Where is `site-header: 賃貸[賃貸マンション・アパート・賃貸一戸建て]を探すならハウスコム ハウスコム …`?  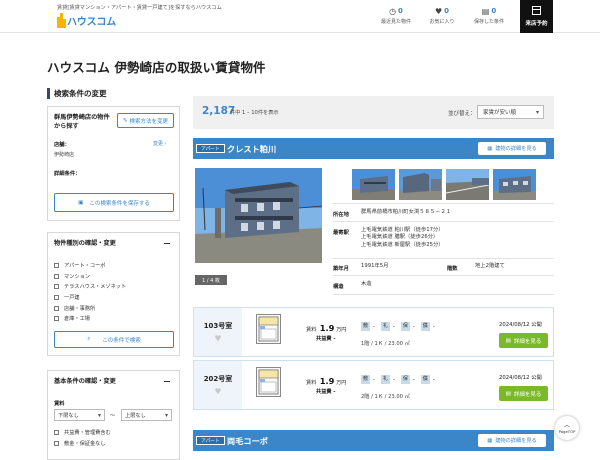 site-header: 賃貸[賃貸マンション・アパート・賃貸一戸建て]を探すならハウスコム ハウスコム … is located at coordinates (300, 16).